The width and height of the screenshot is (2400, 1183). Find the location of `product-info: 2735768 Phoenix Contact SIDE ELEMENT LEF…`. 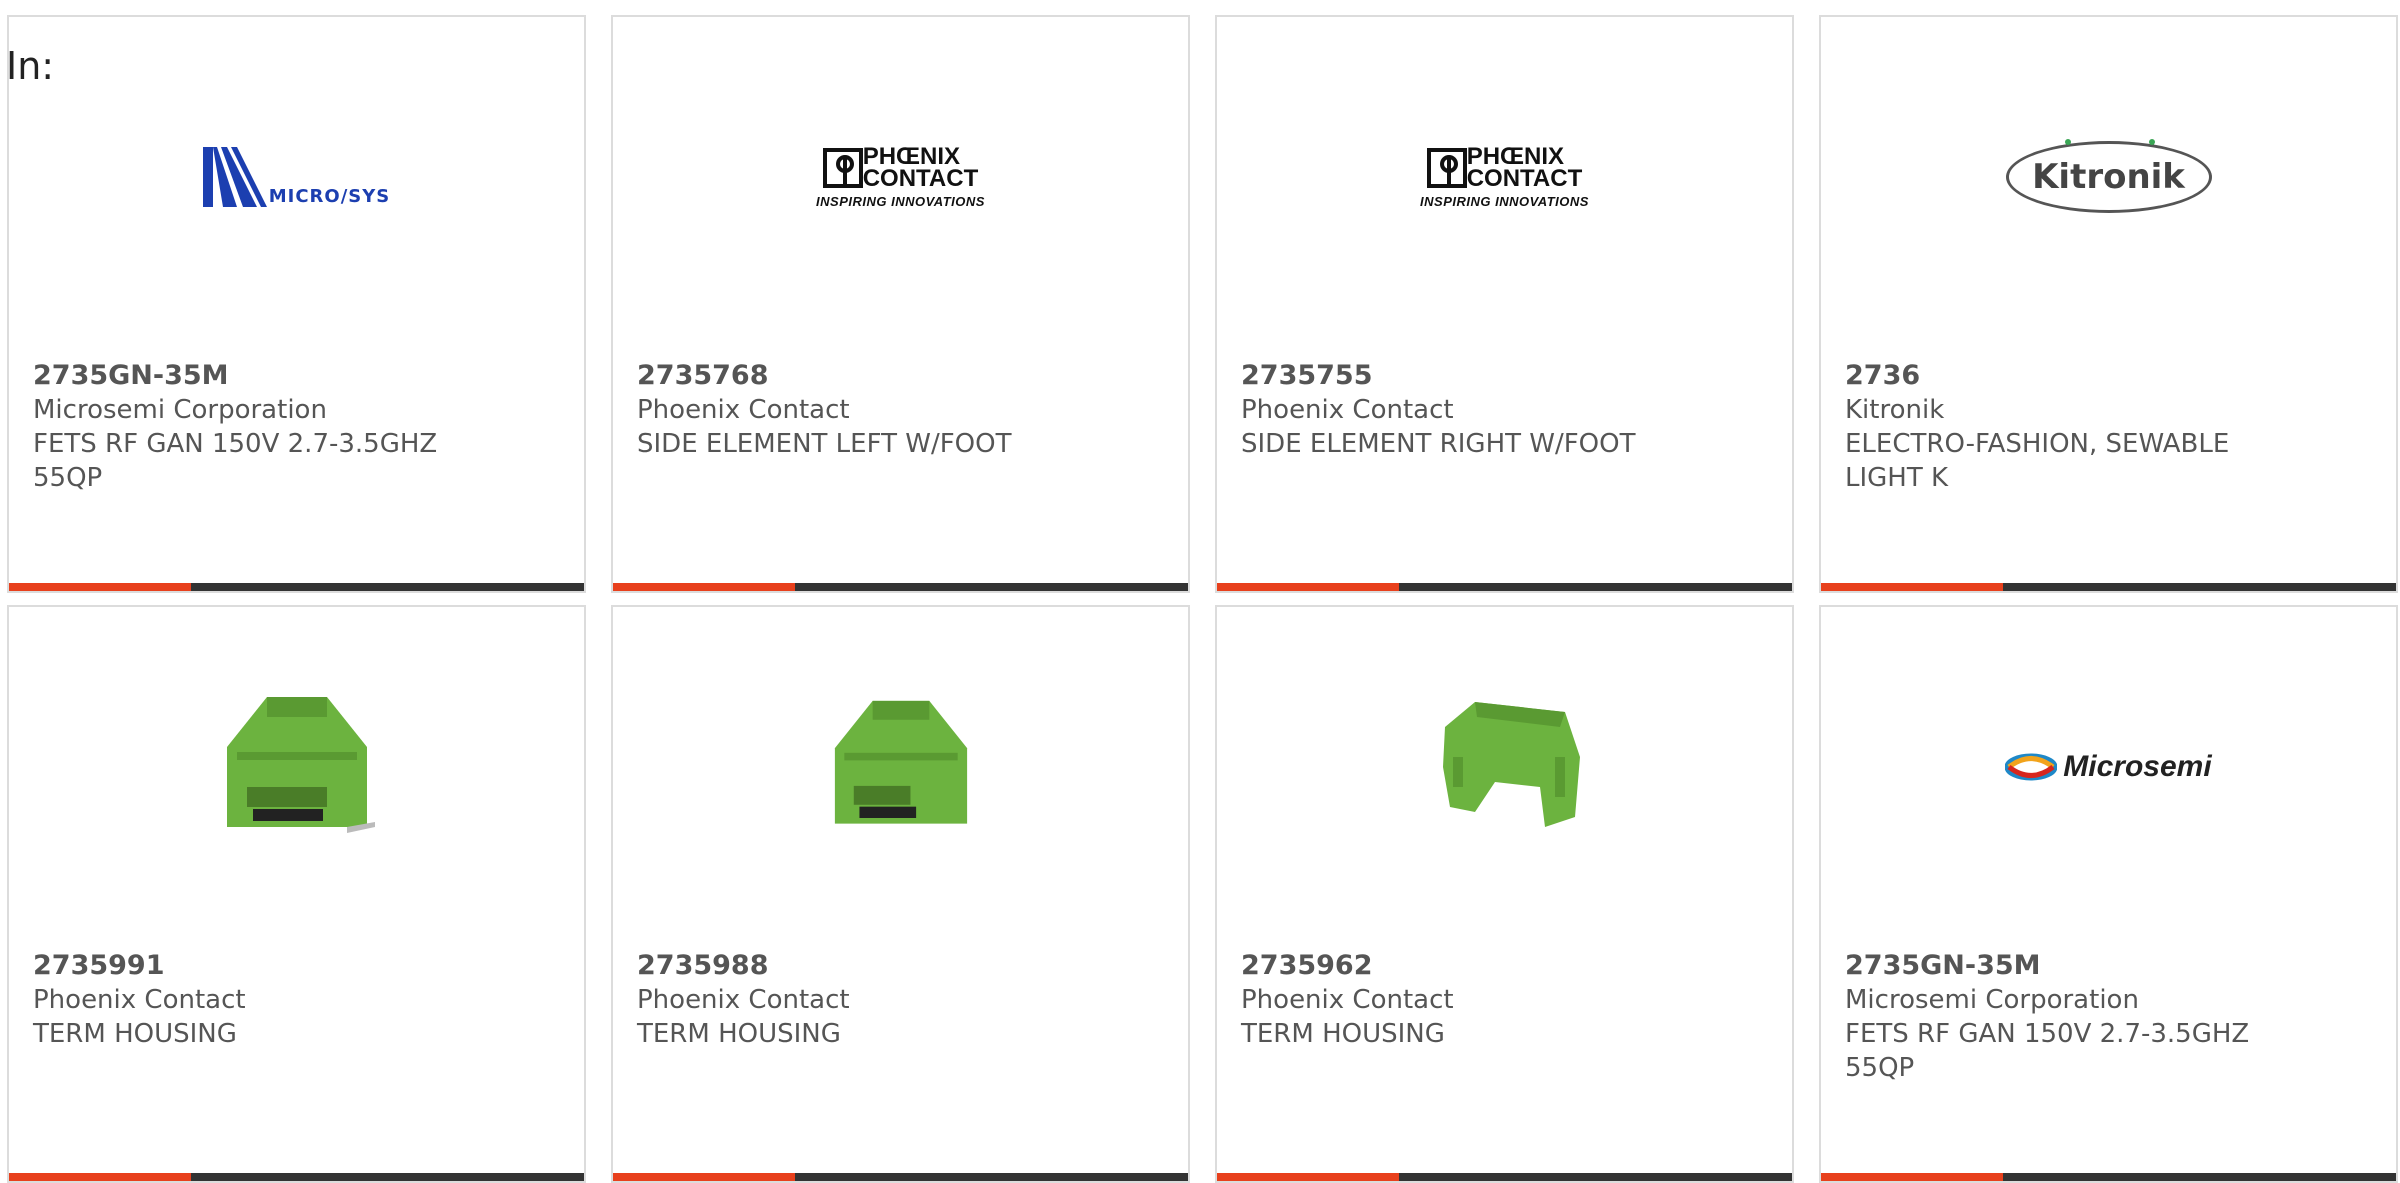

product-info: 2735768 Phoenix Contact SIDE ELEMENT LEF… is located at coordinates (900, 410).